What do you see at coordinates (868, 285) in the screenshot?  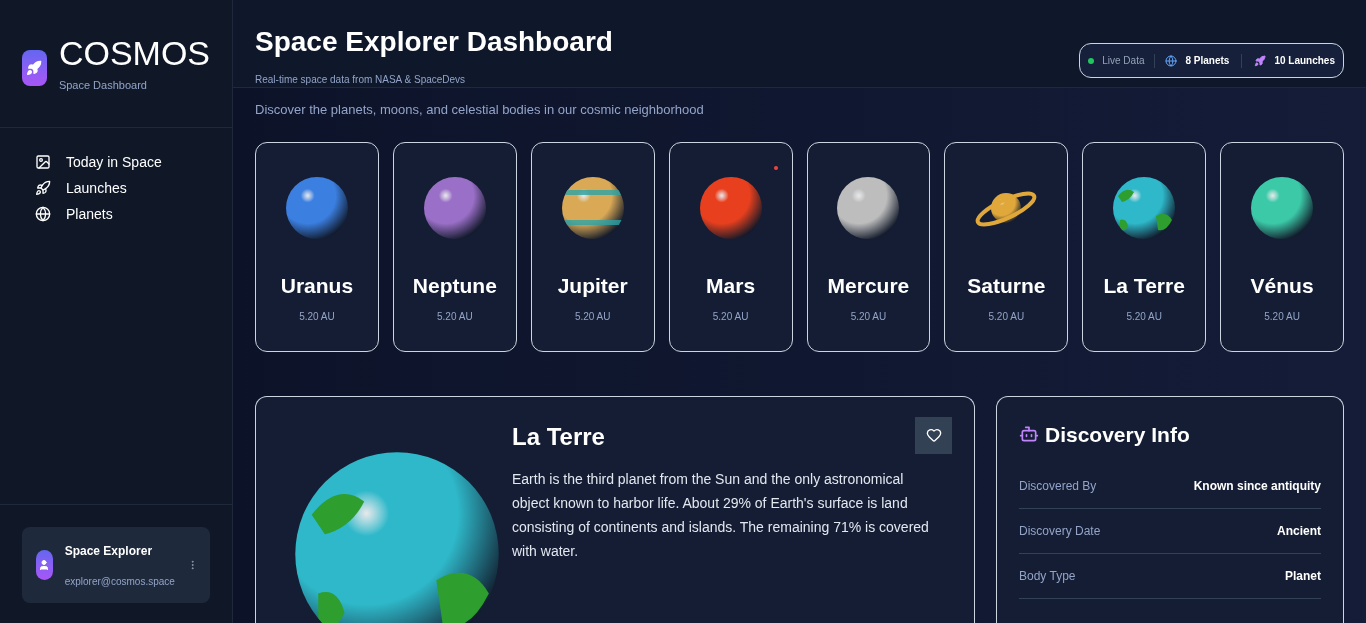 I see `planet-name: Mercure` at bounding box center [868, 285].